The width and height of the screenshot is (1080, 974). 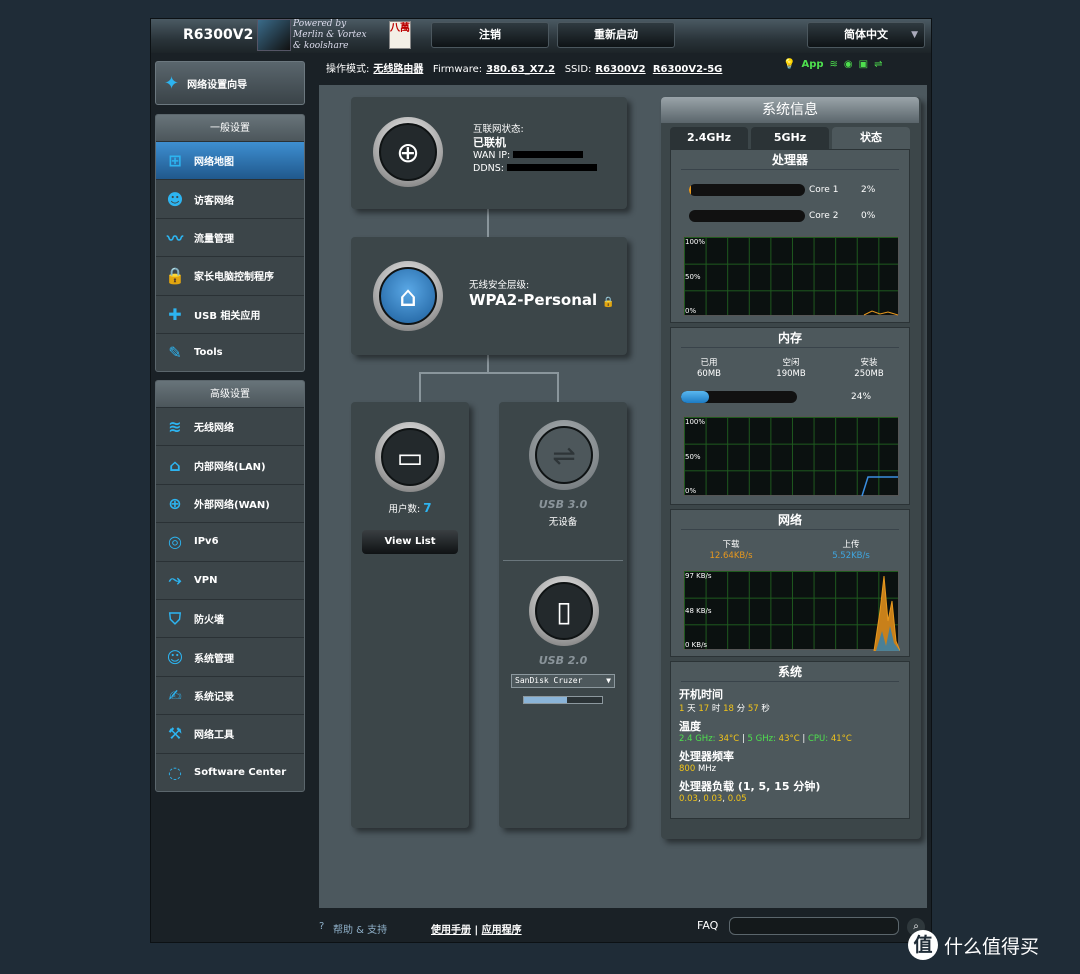 What do you see at coordinates (230, 236) in the screenshot?
I see `sidebar-item-traffic: 〰流量管理` at bounding box center [230, 236].